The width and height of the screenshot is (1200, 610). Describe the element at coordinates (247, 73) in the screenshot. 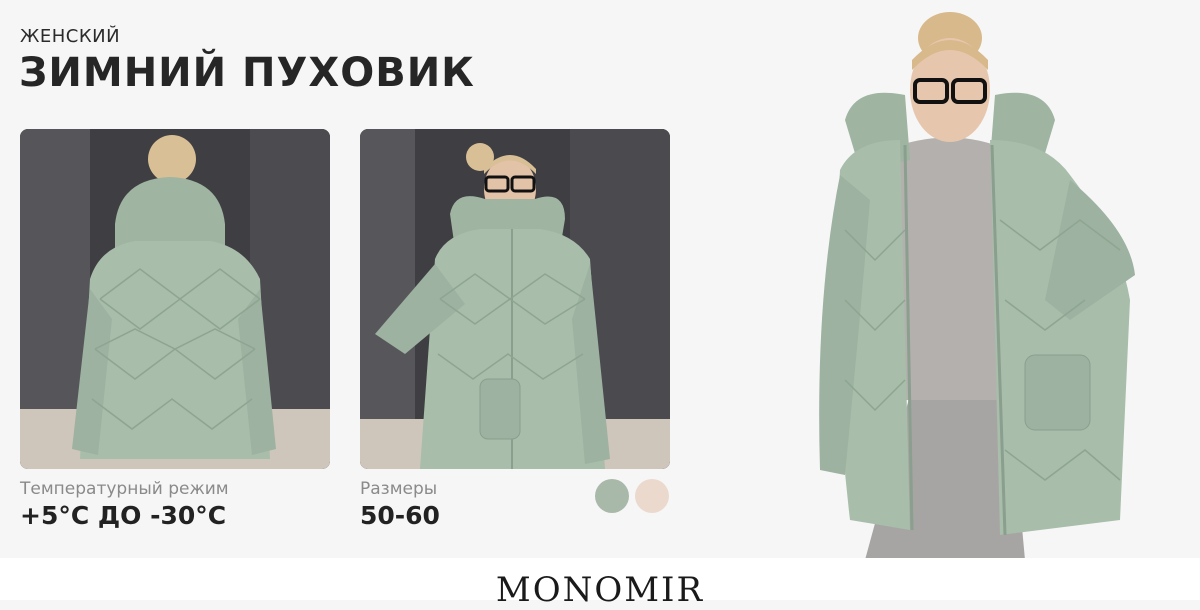

I see `product-title: ЗИМНИЙ ПУХОВИК` at that location.